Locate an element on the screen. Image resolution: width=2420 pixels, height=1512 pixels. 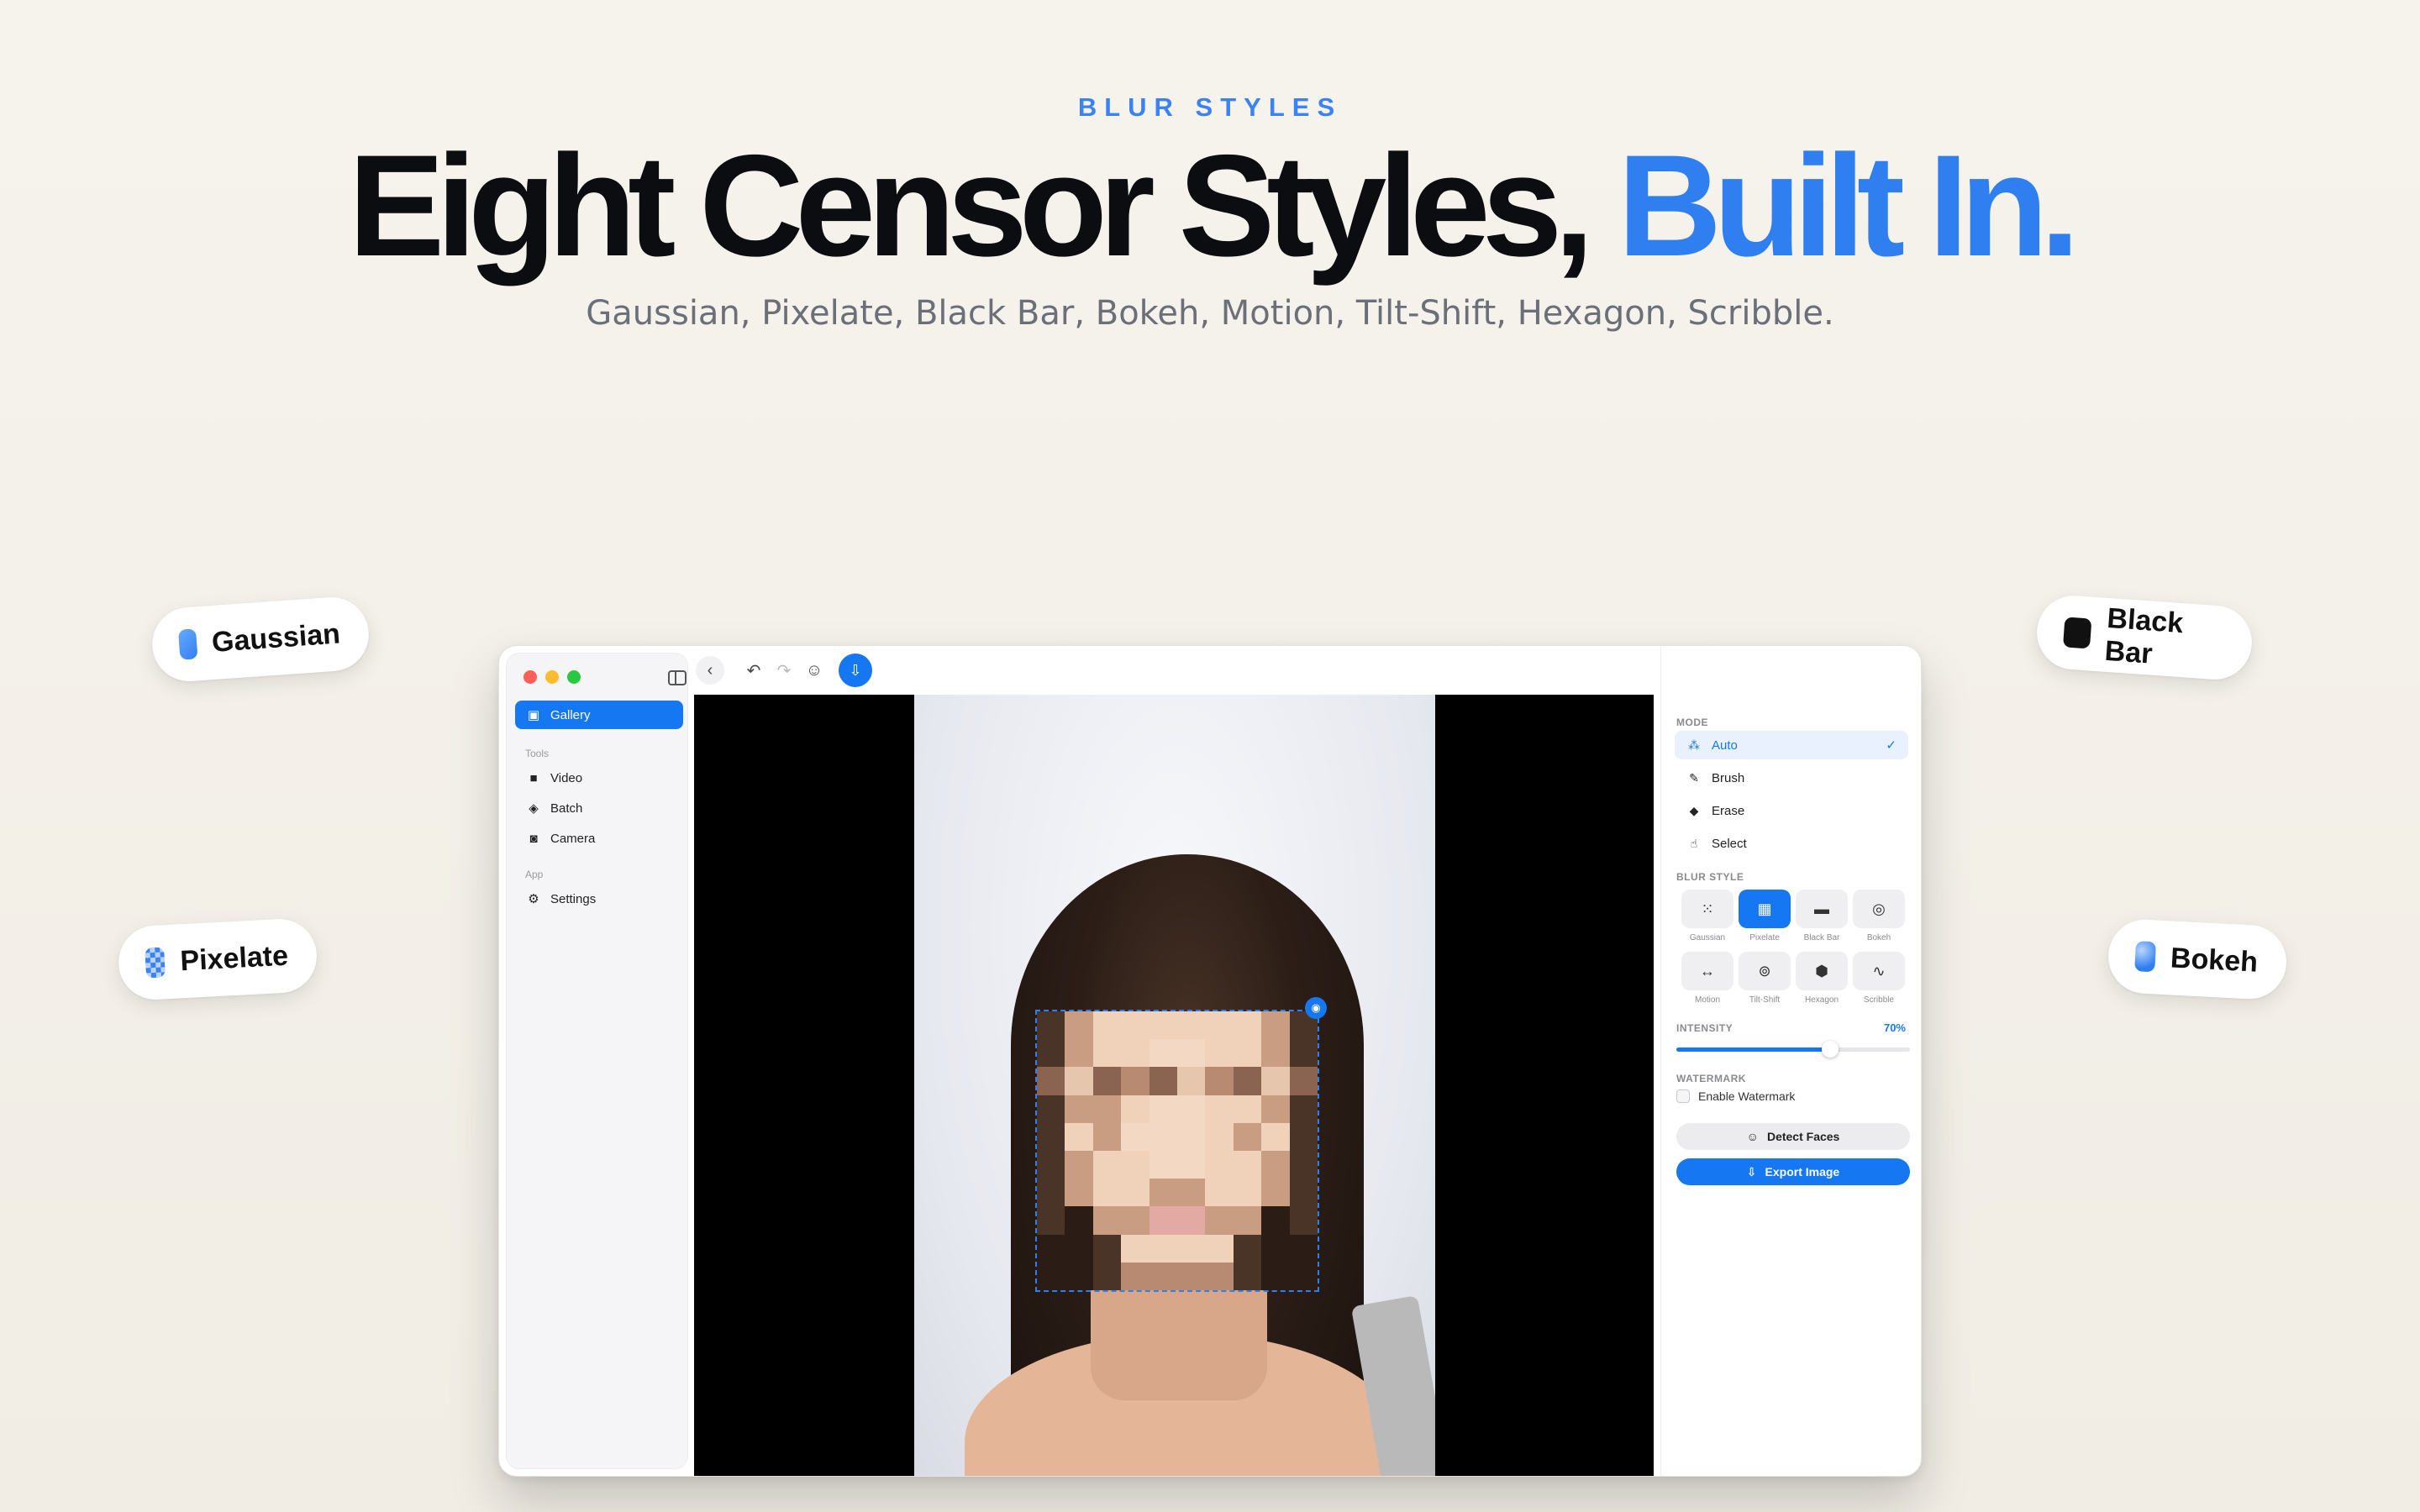
mode-brush: ✎ Brush is located at coordinates (1792, 778).